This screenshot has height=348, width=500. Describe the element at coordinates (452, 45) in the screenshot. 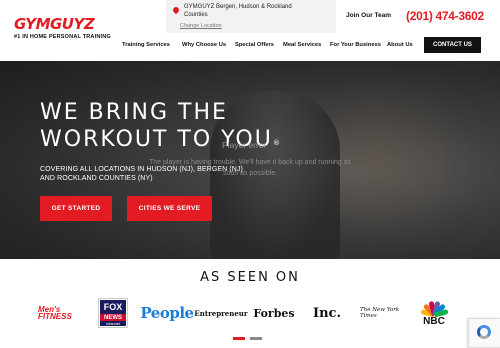

I see `contact-us-button: CONTACT US` at that location.